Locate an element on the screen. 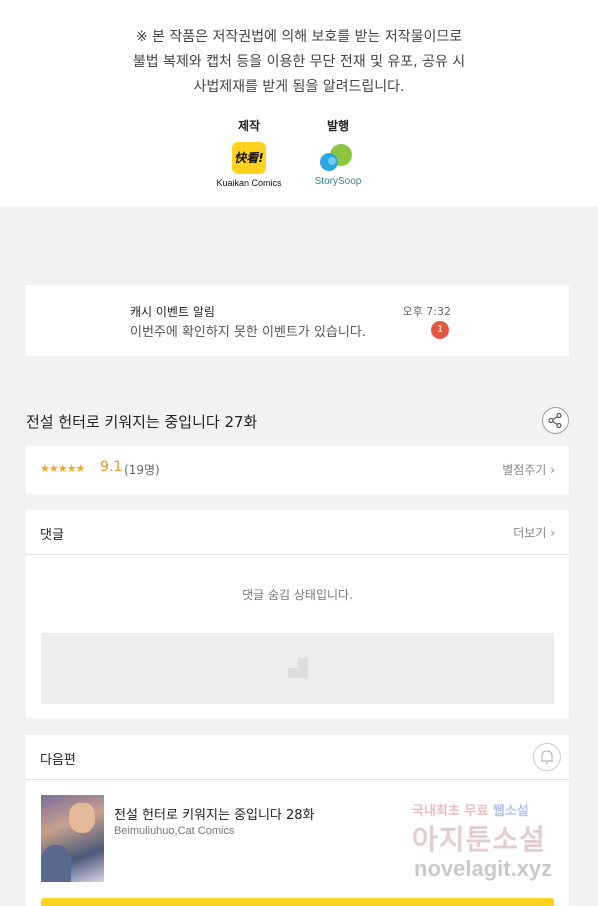 The image size is (598, 906). producer-block: 제작 快看! Kuaikan Comics is located at coordinates (249, 152).